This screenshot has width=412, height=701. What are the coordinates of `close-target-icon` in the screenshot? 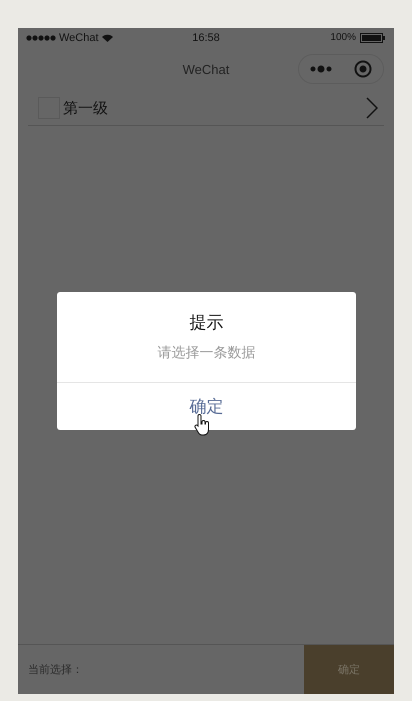 It's located at (363, 69).